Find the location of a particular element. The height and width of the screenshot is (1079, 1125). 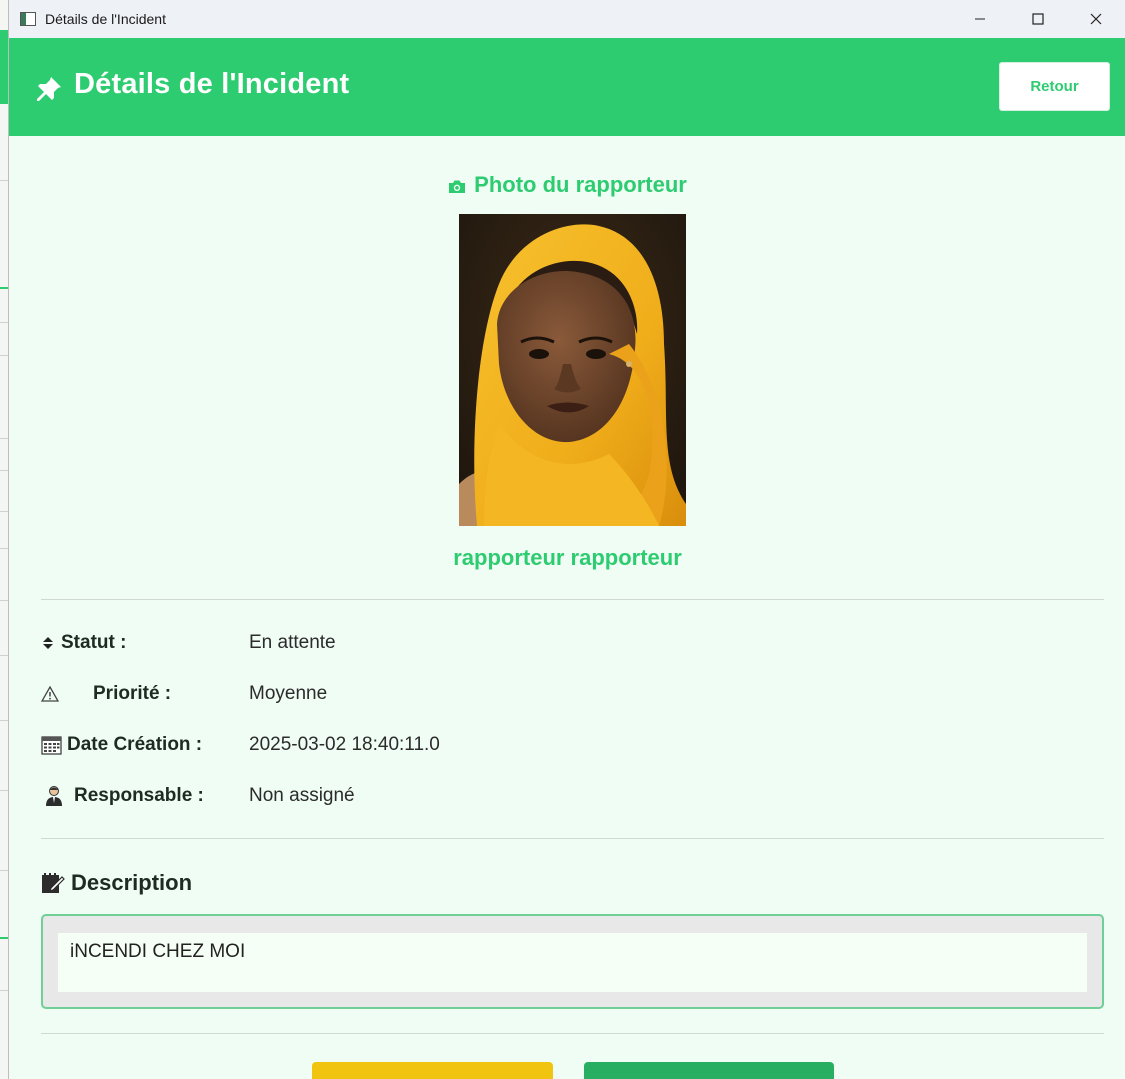

date-value: 2025-03-02 18:40:11.0 is located at coordinates (344, 744).